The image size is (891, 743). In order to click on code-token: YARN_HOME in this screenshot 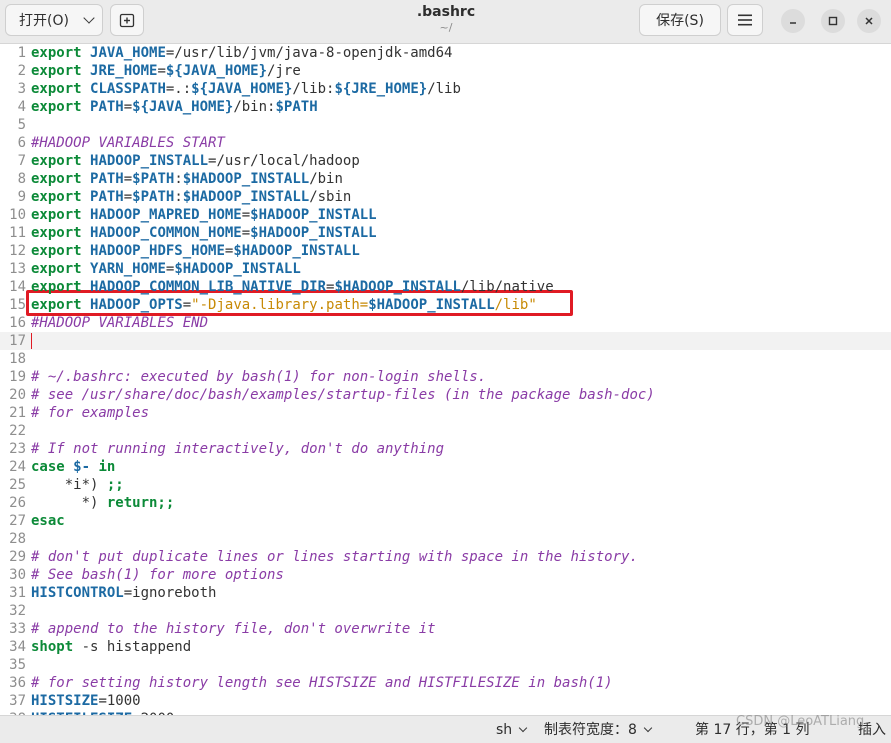, I will do `click(128, 269)`.